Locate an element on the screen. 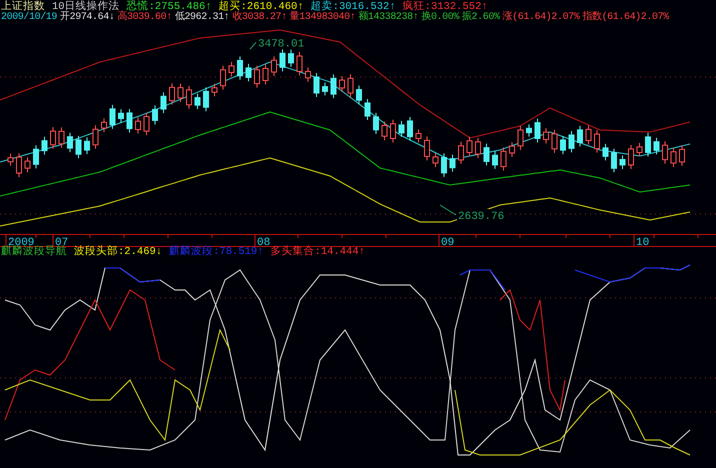  indicator-value: 超买:2610.460↑ is located at coordinates (261, 7).